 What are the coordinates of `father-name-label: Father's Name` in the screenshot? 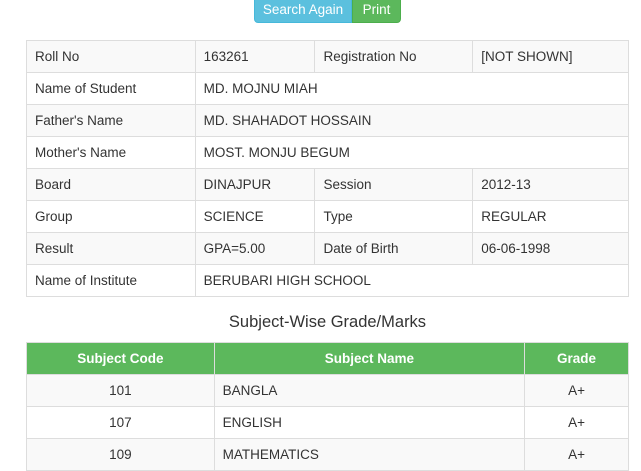 It's located at (111, 120).